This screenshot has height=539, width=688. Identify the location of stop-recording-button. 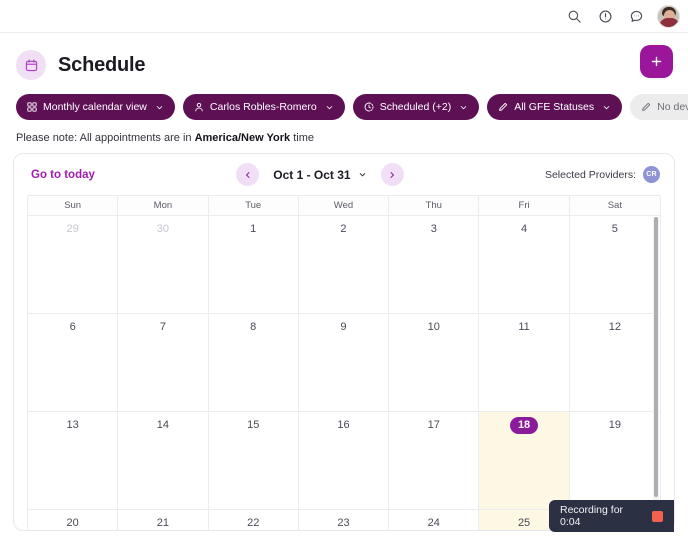
(657, 516).